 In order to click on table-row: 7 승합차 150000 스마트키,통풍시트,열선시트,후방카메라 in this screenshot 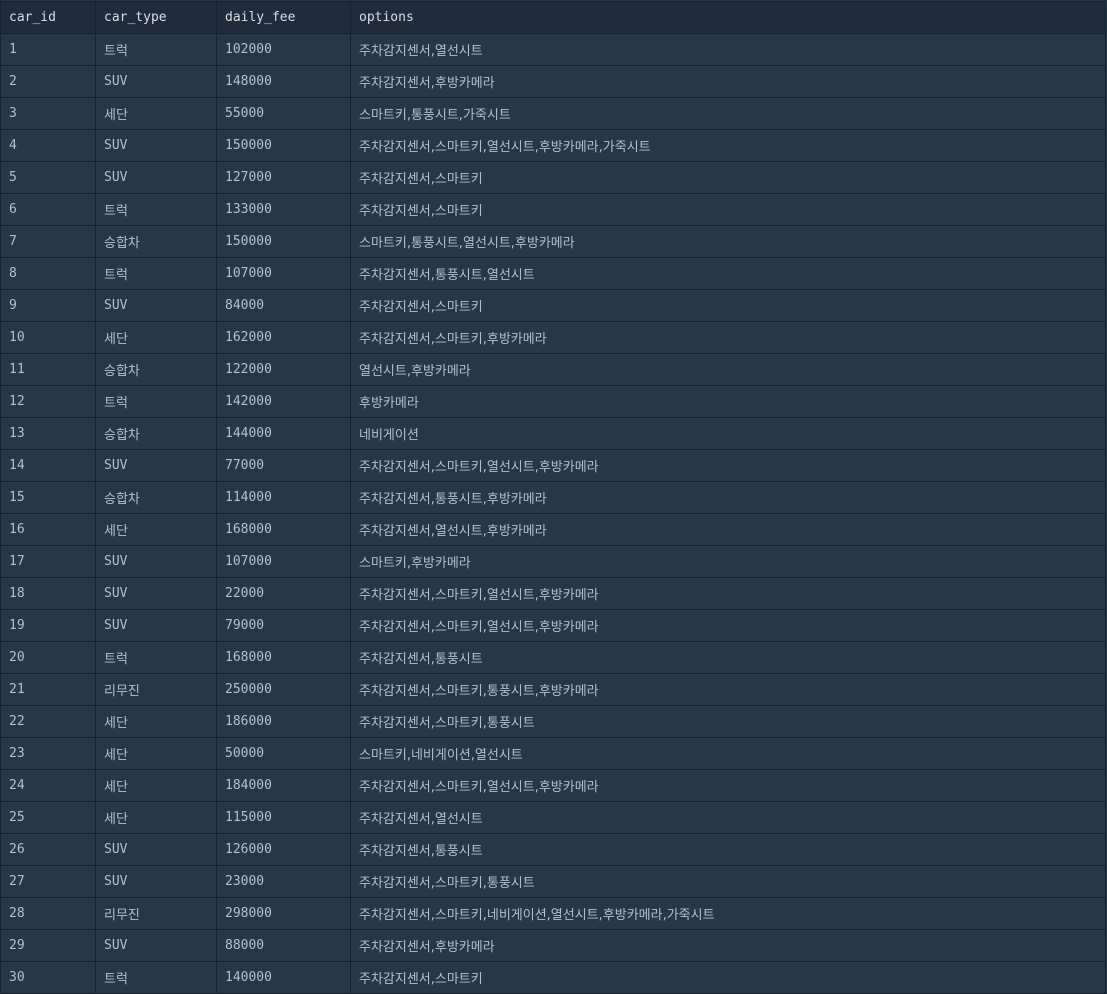, I will do `click(553, 241)`.